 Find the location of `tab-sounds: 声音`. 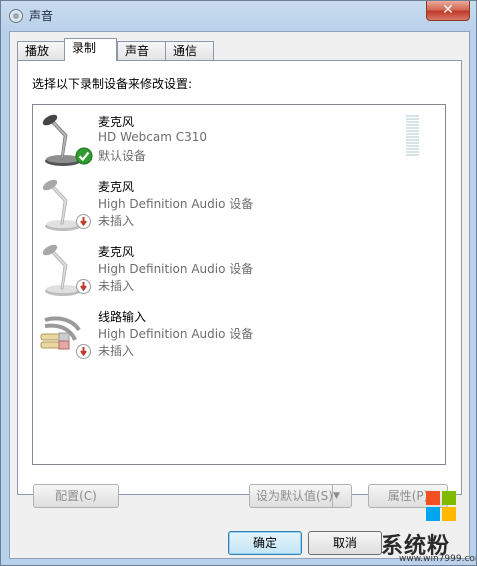

tab-sounds: 声音 is located at coordinates (141, 50).